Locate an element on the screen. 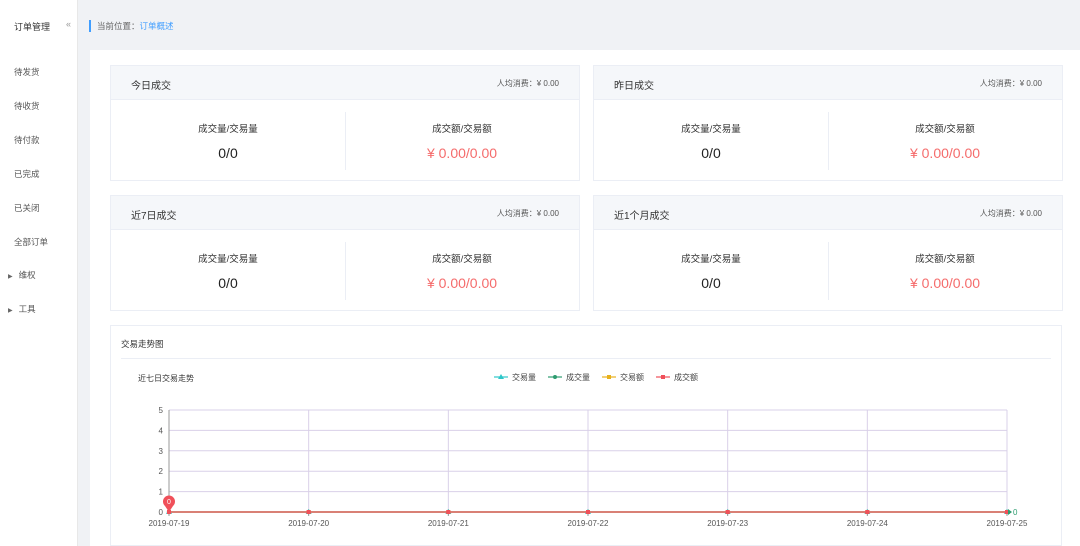 The image size is (1080, 546). x-tick-label: 2019-07-23 is located at coordinates (727, 523).